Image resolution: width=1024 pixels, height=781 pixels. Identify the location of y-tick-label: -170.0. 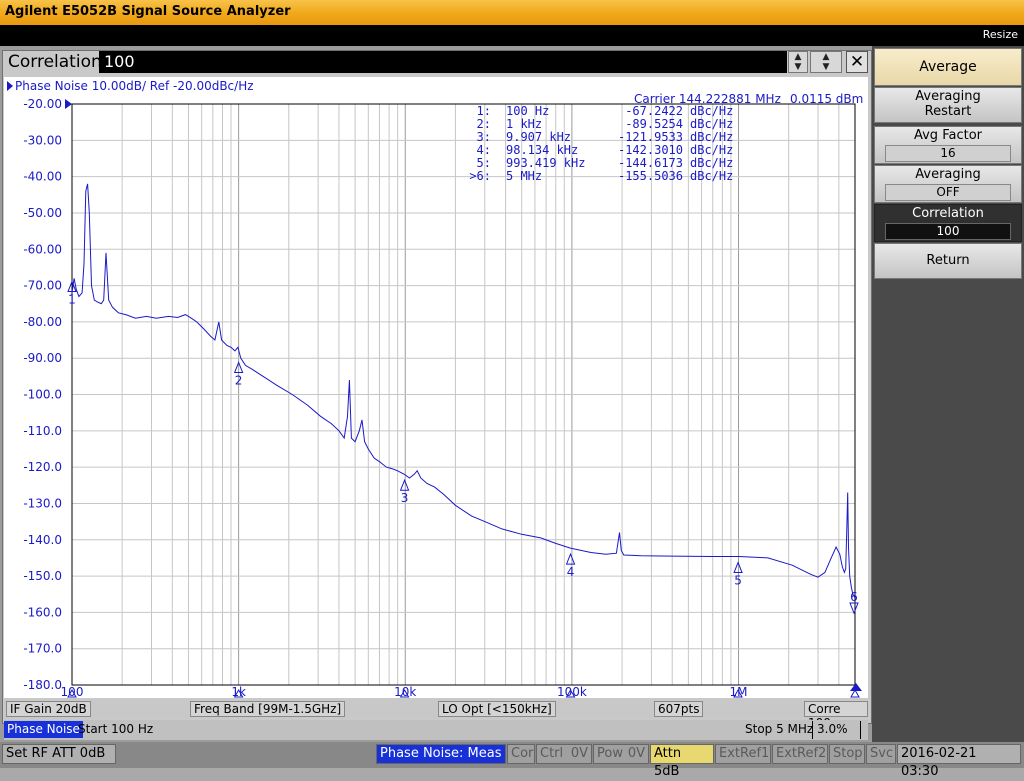
(42, 649).